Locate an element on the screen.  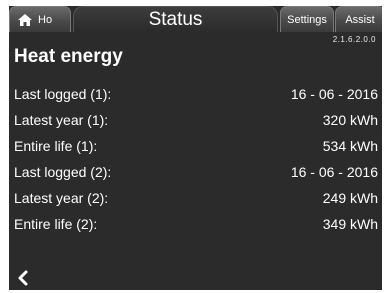
row-value: 249 kWh is located at coordinates (350, 198).